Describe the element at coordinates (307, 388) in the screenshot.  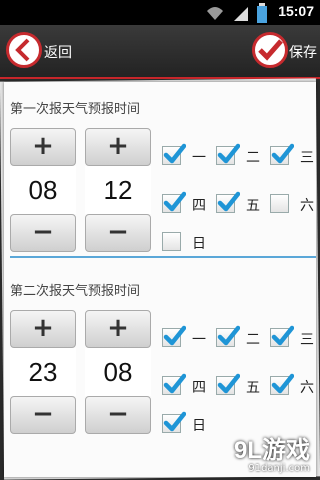
I see `day-label-sat-2: 六` at that location.